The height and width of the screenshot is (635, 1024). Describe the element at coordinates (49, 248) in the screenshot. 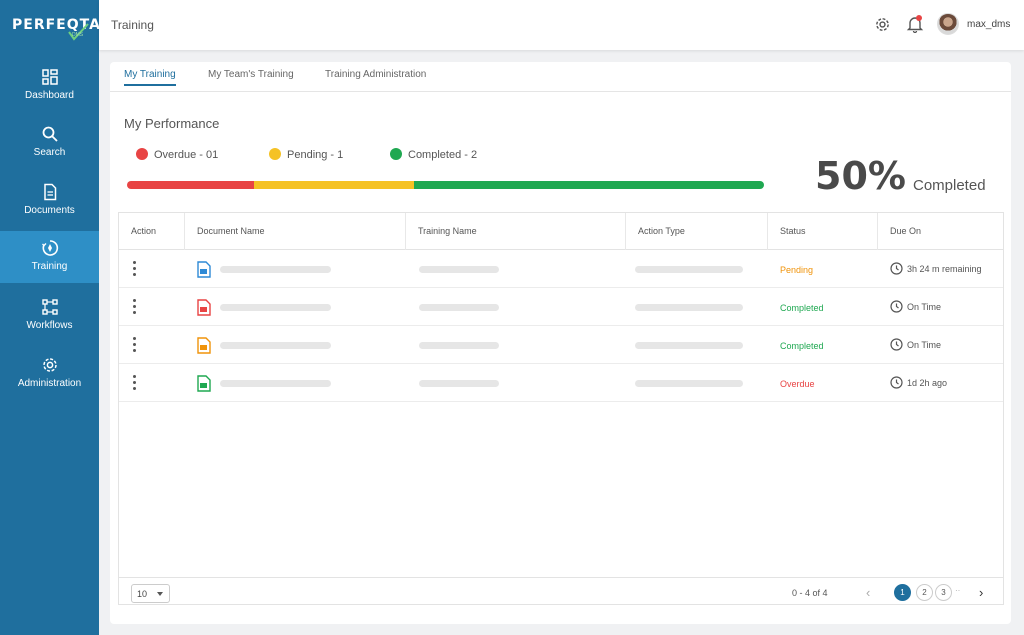

I see `training-icon` at that location.